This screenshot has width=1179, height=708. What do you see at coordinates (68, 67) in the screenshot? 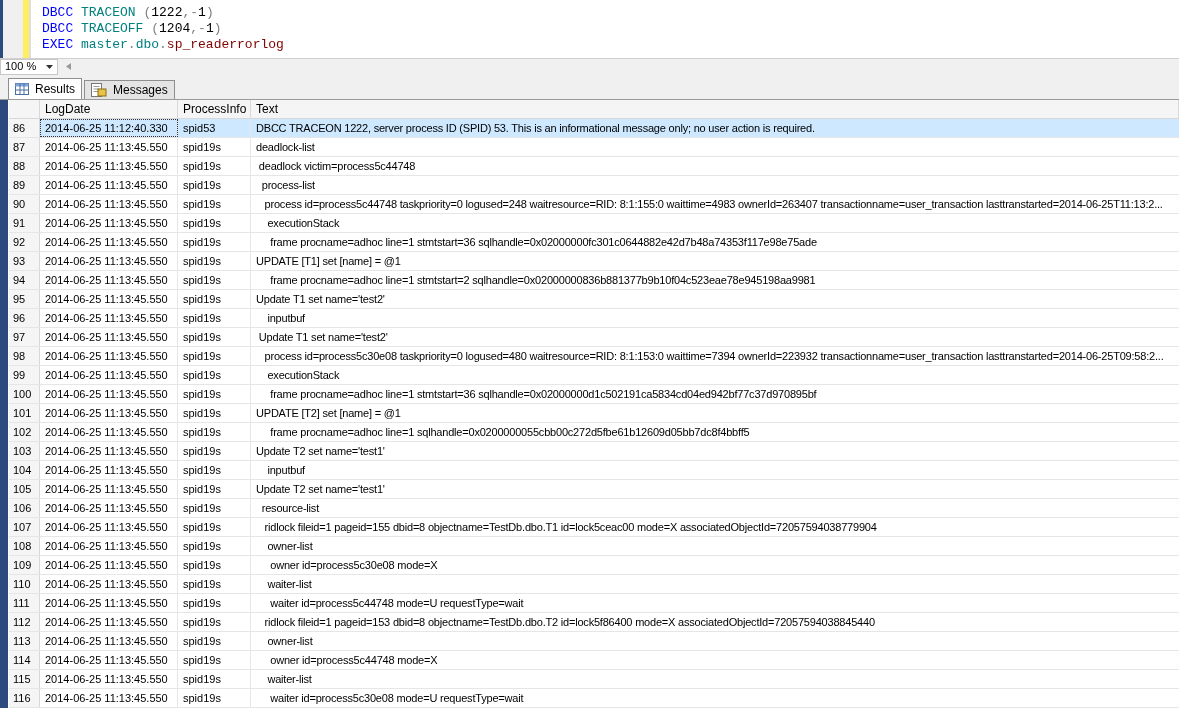
I see `scroll-left-icon` at bounding box center [68, 67].